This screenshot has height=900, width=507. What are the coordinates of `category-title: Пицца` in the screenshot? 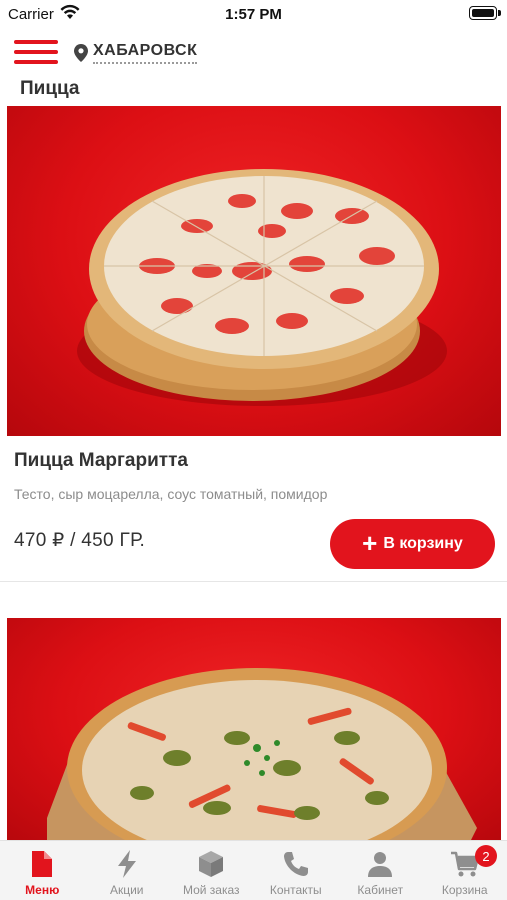 It's located at (50, 88).